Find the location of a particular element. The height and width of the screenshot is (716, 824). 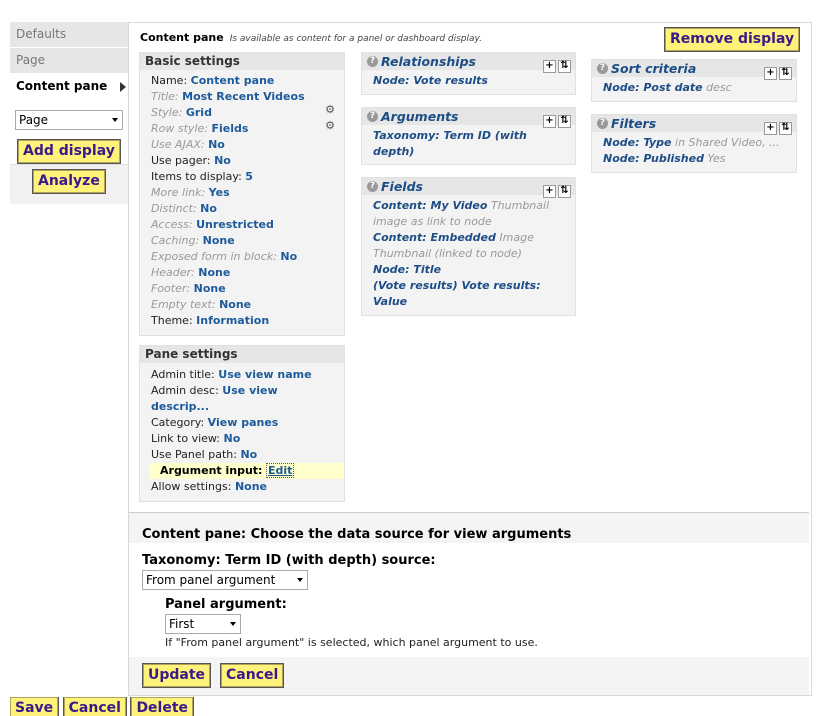

setting-value: Unrestricted is located at coordinates (235, 224).